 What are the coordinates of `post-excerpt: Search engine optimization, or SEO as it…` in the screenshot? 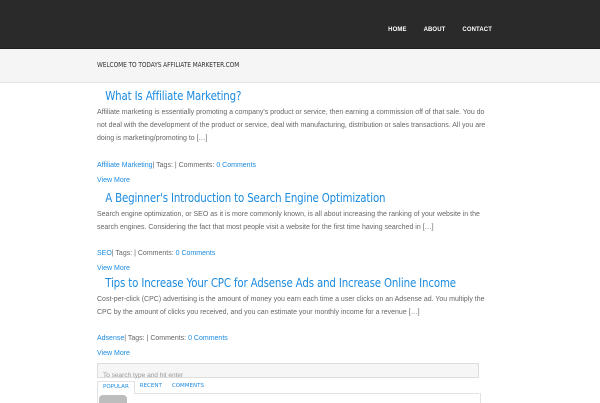 It's located at (288, 221).